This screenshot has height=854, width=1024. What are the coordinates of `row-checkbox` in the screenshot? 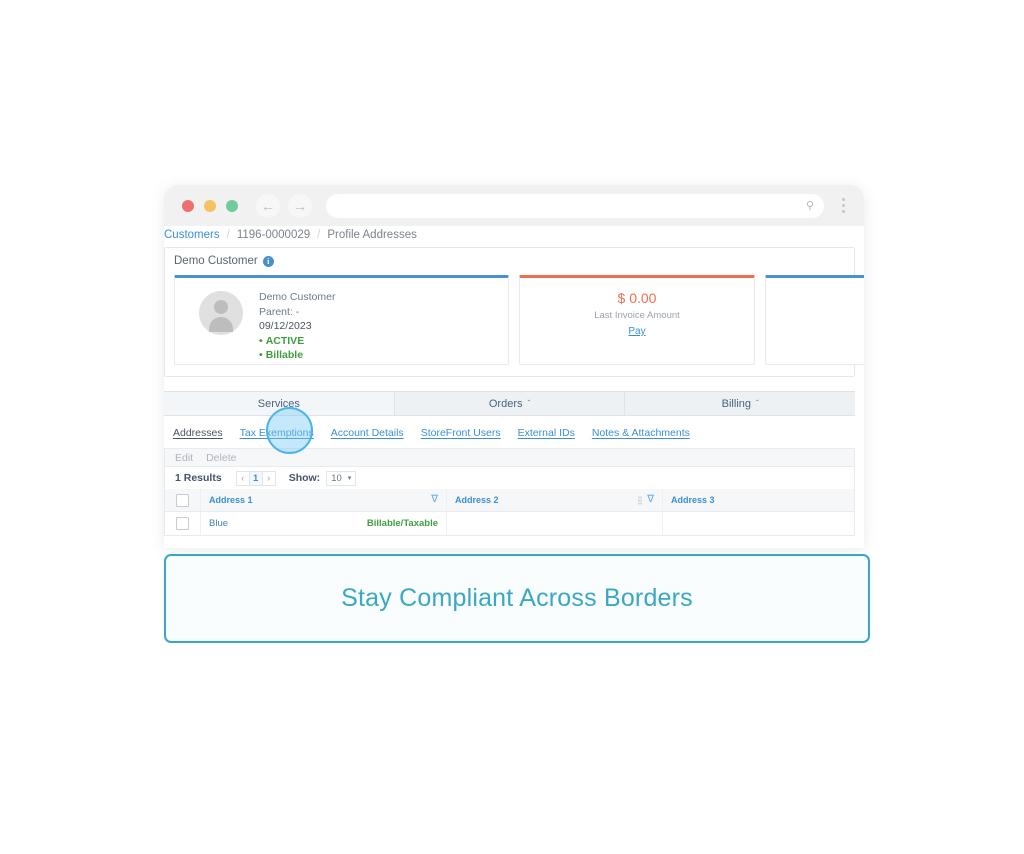 It's located at (182, 523).